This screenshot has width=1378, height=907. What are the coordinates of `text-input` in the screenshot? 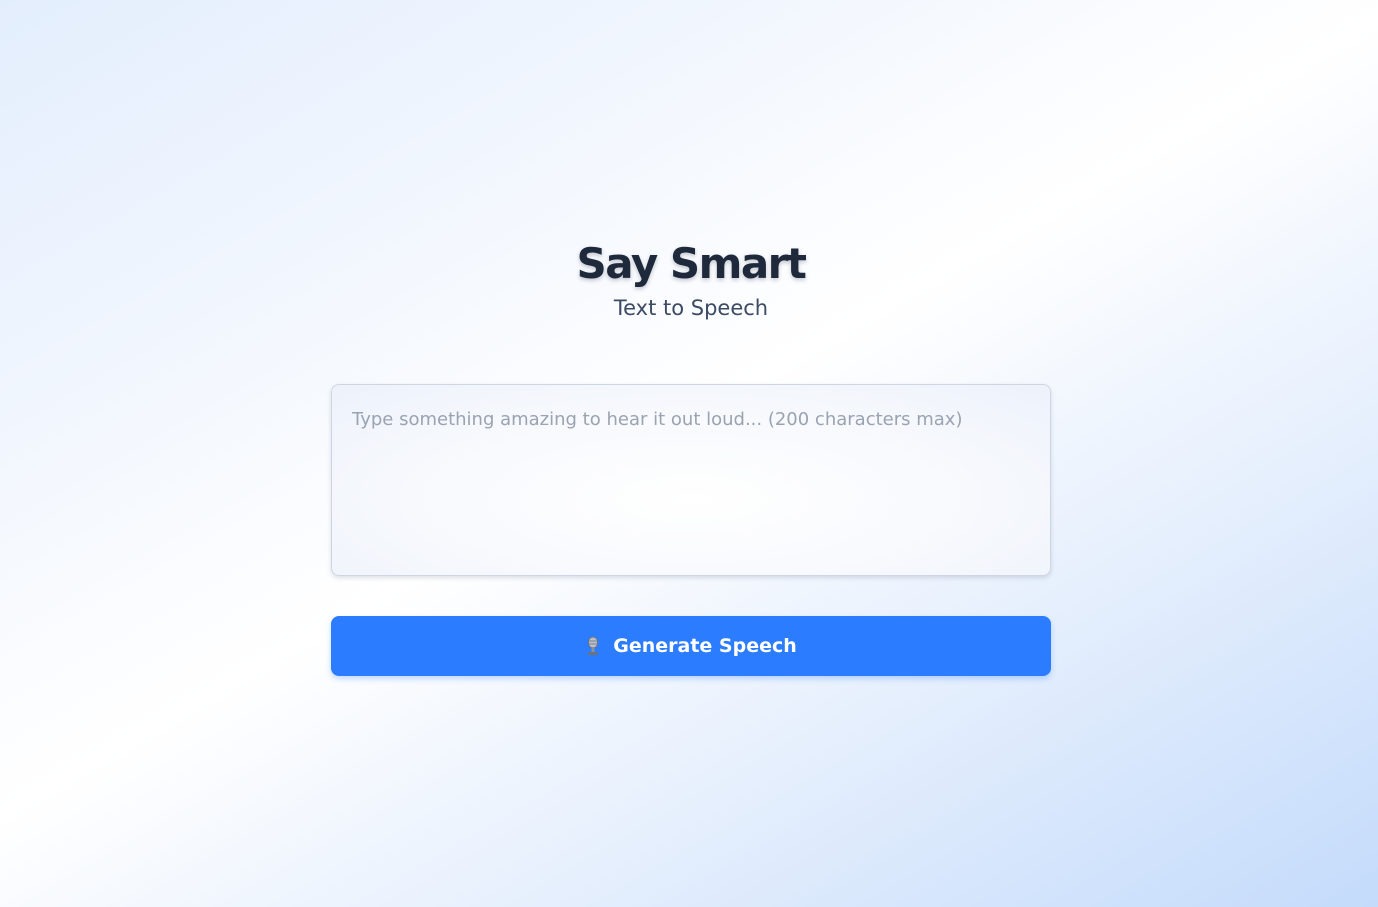 It's located at (691, 480).